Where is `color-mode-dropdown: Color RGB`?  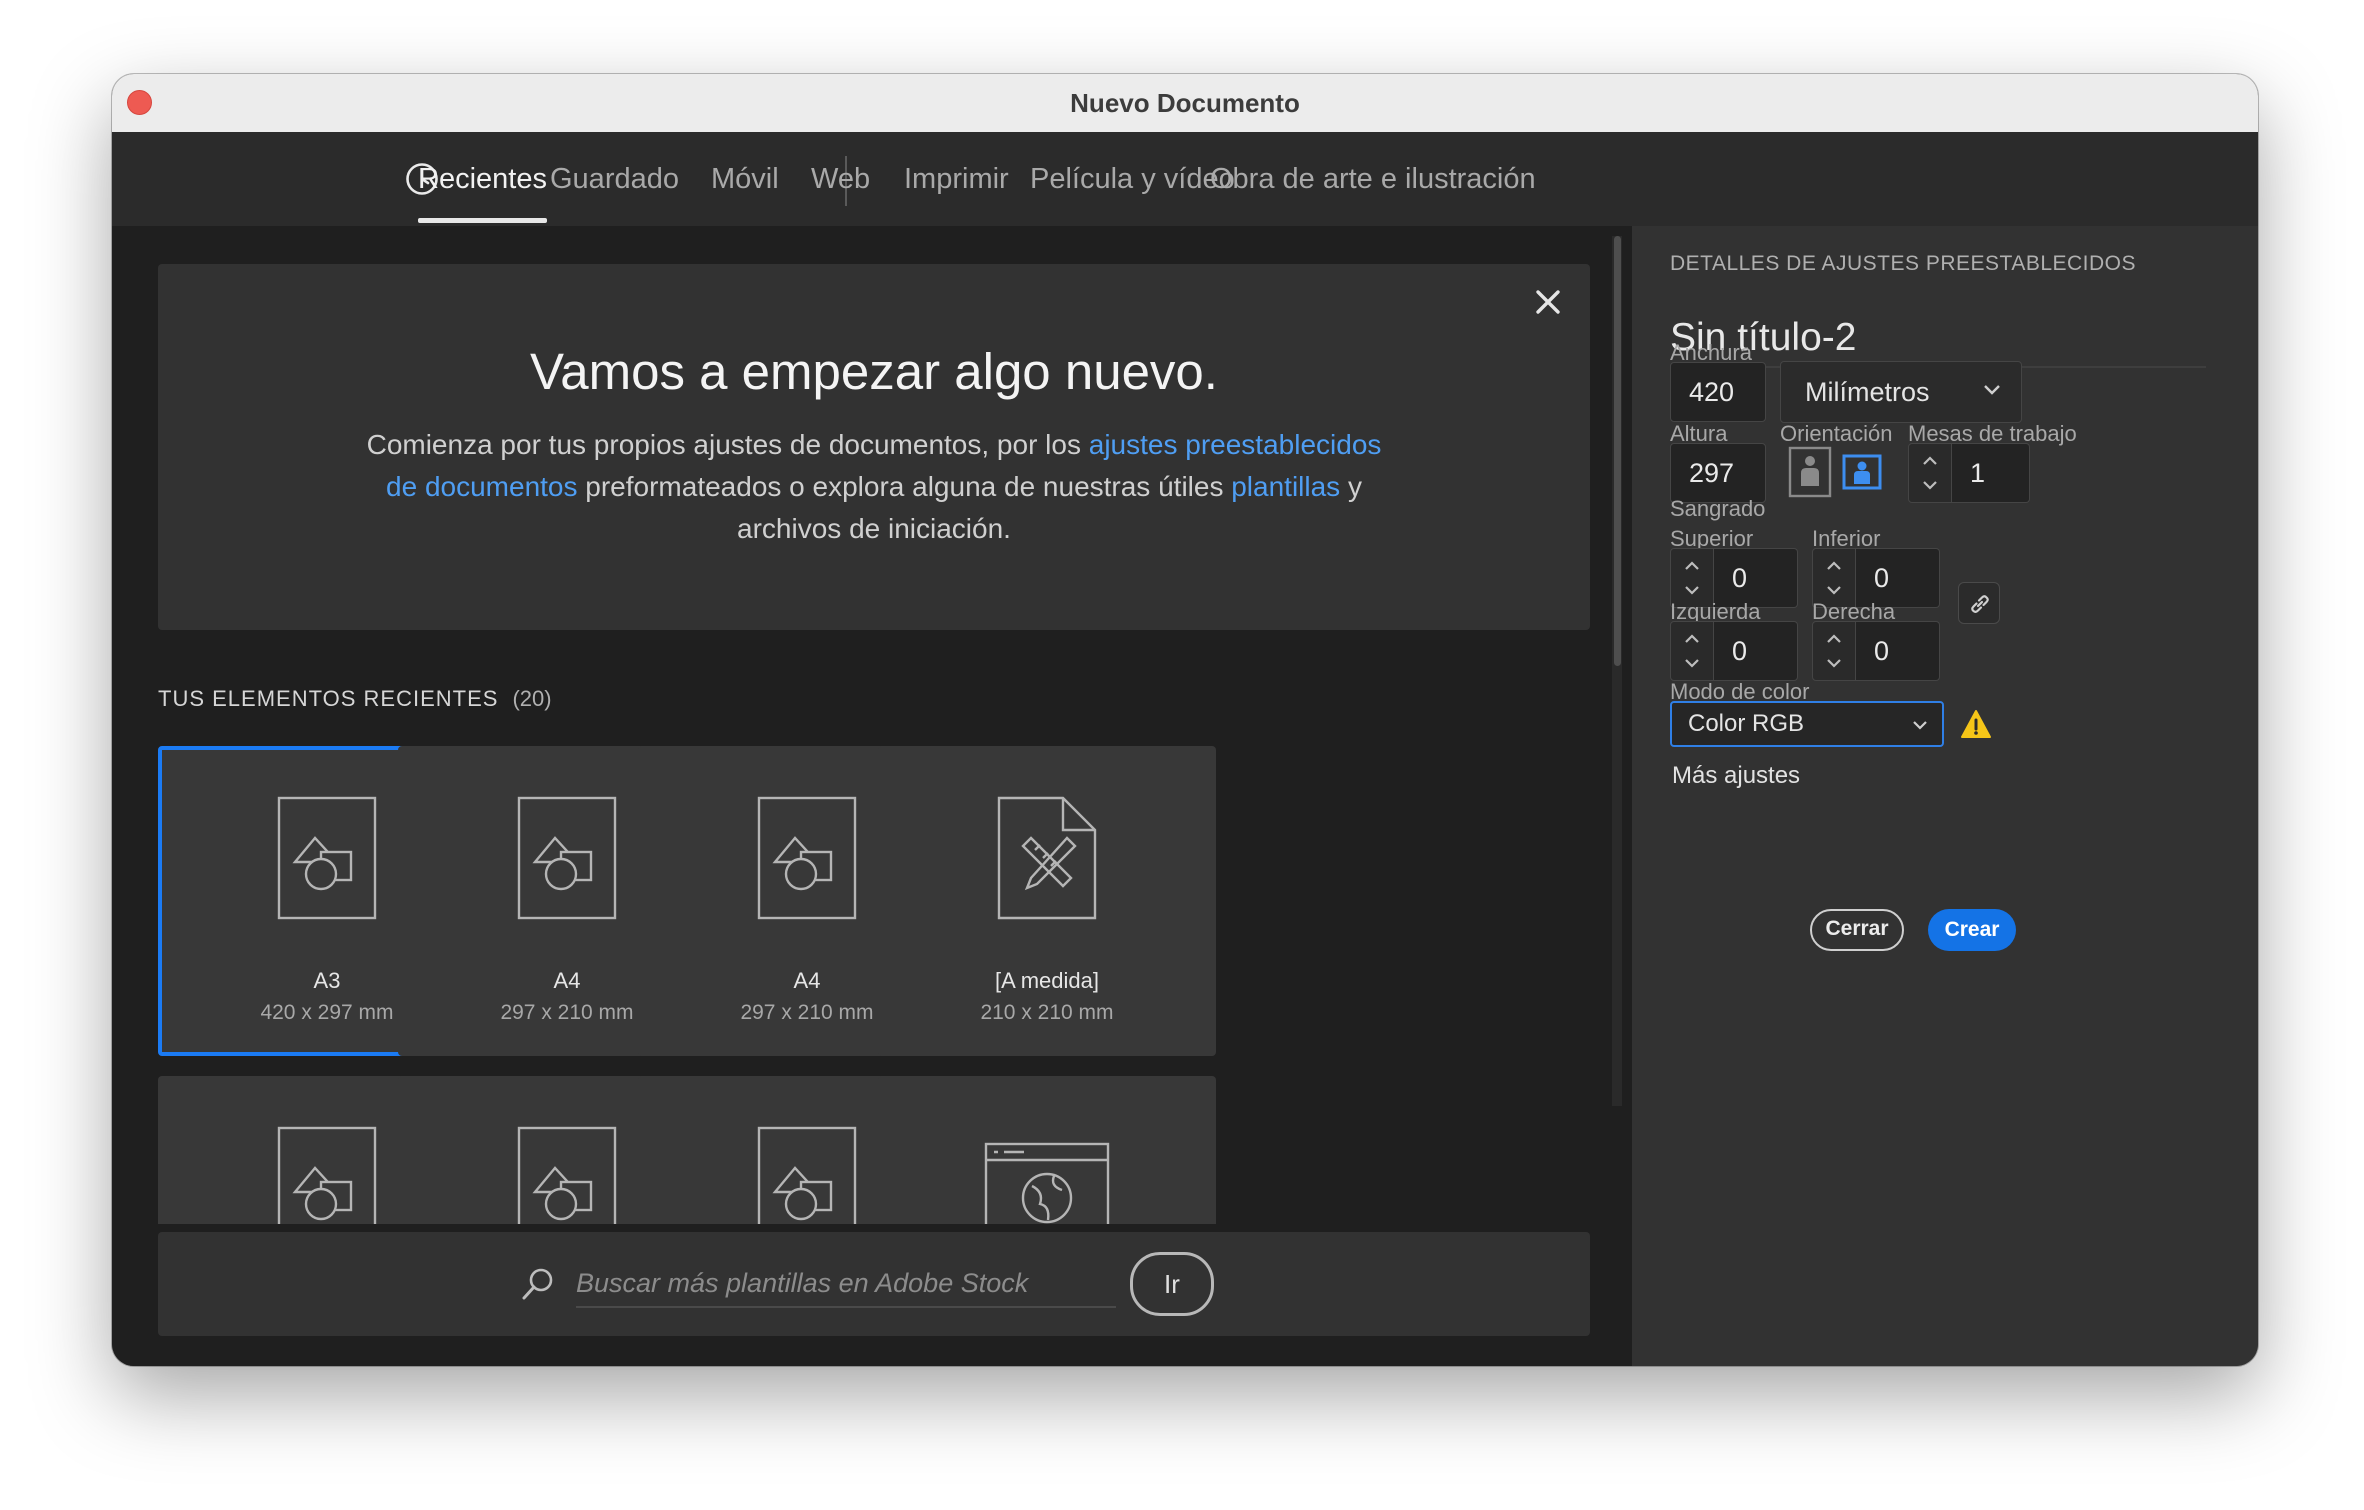
color-mode-dropdown: Color RGB is located at coordinates (1807, 724).